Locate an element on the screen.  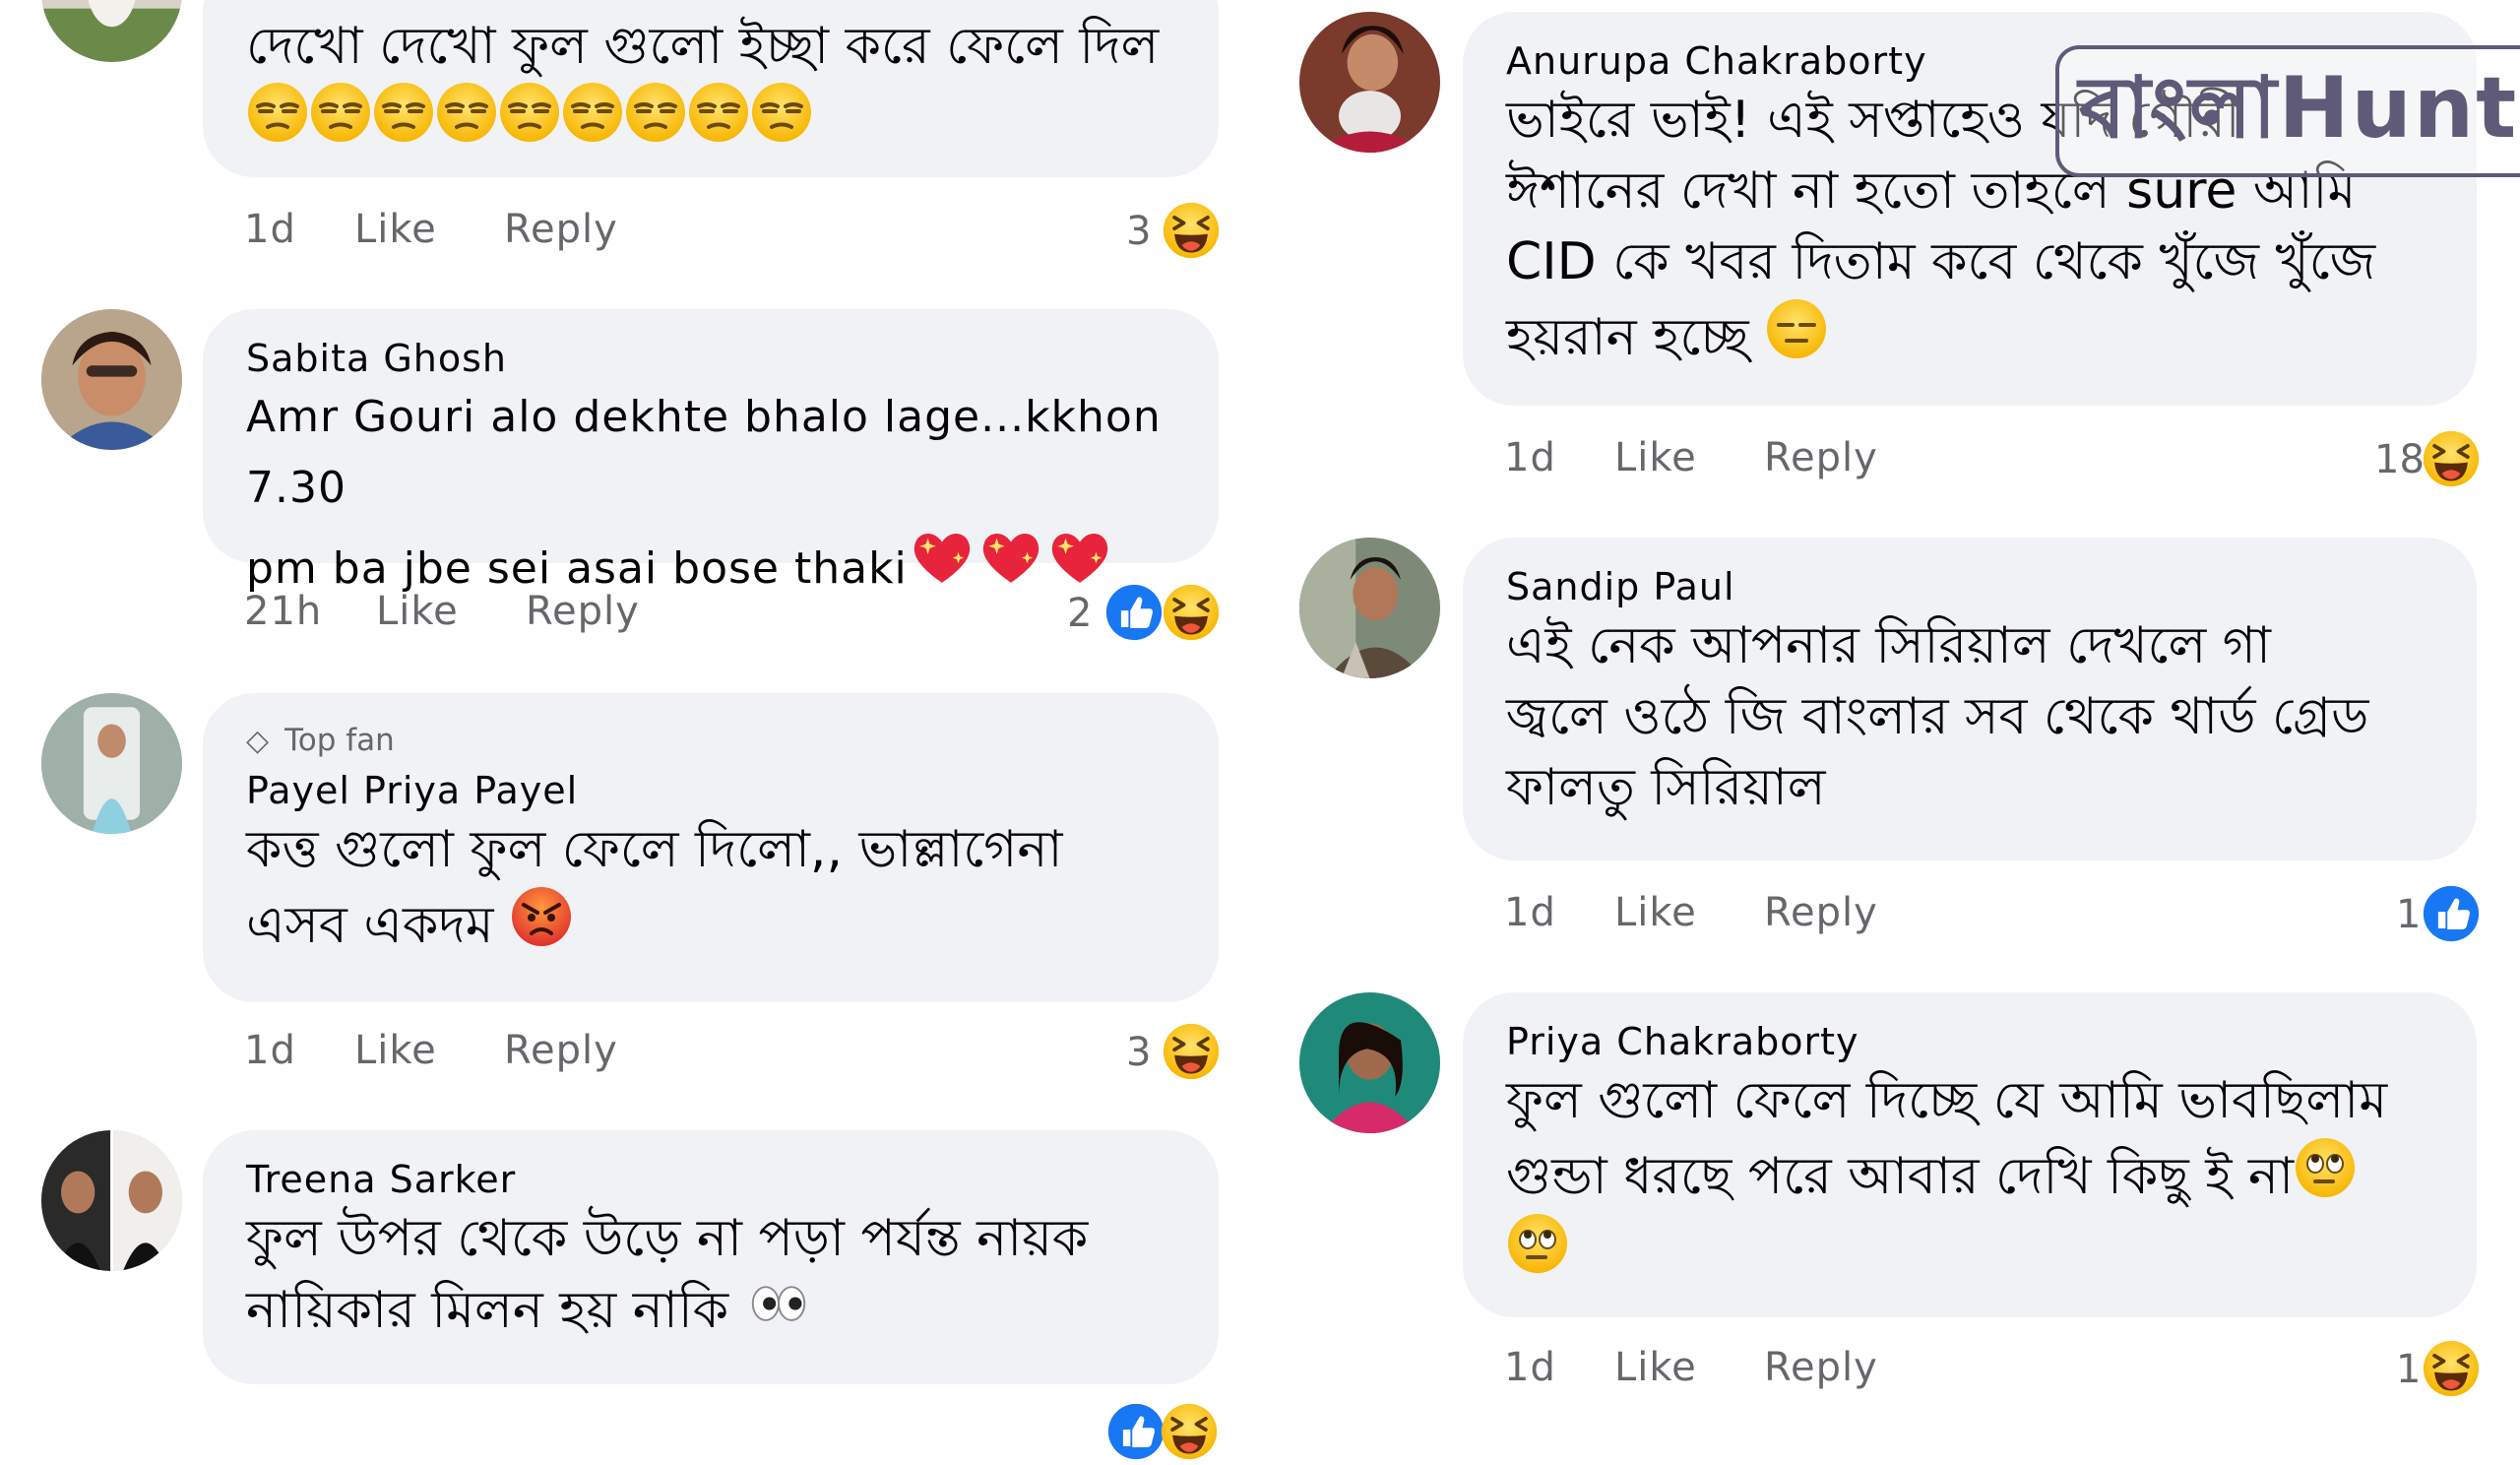
watermark-logo: বাংলাHunt is located at coordinates (2287, 111).